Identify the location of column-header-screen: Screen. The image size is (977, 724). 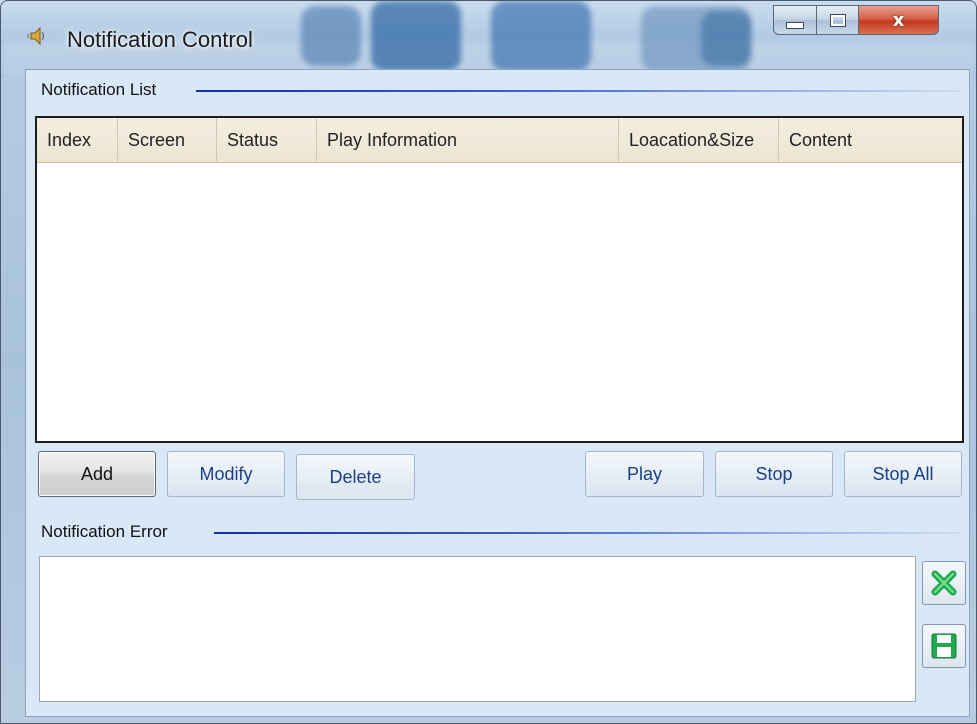
(167, 140).